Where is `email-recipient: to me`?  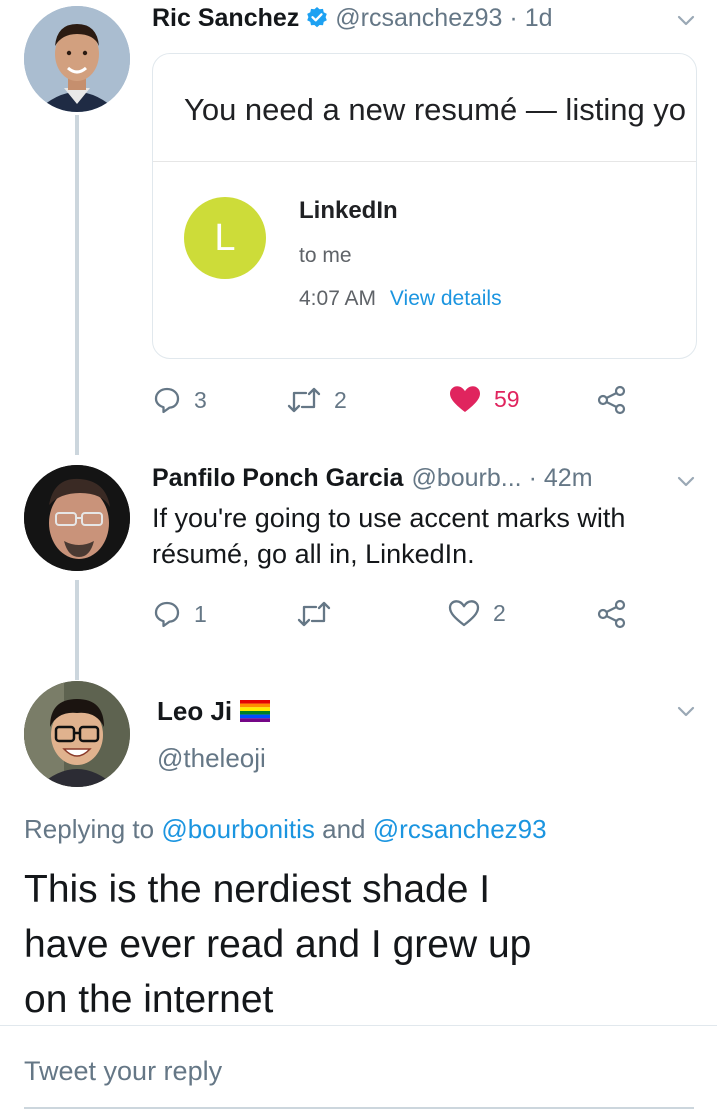 email-recipient: to me is located at coordinates (325, 255).